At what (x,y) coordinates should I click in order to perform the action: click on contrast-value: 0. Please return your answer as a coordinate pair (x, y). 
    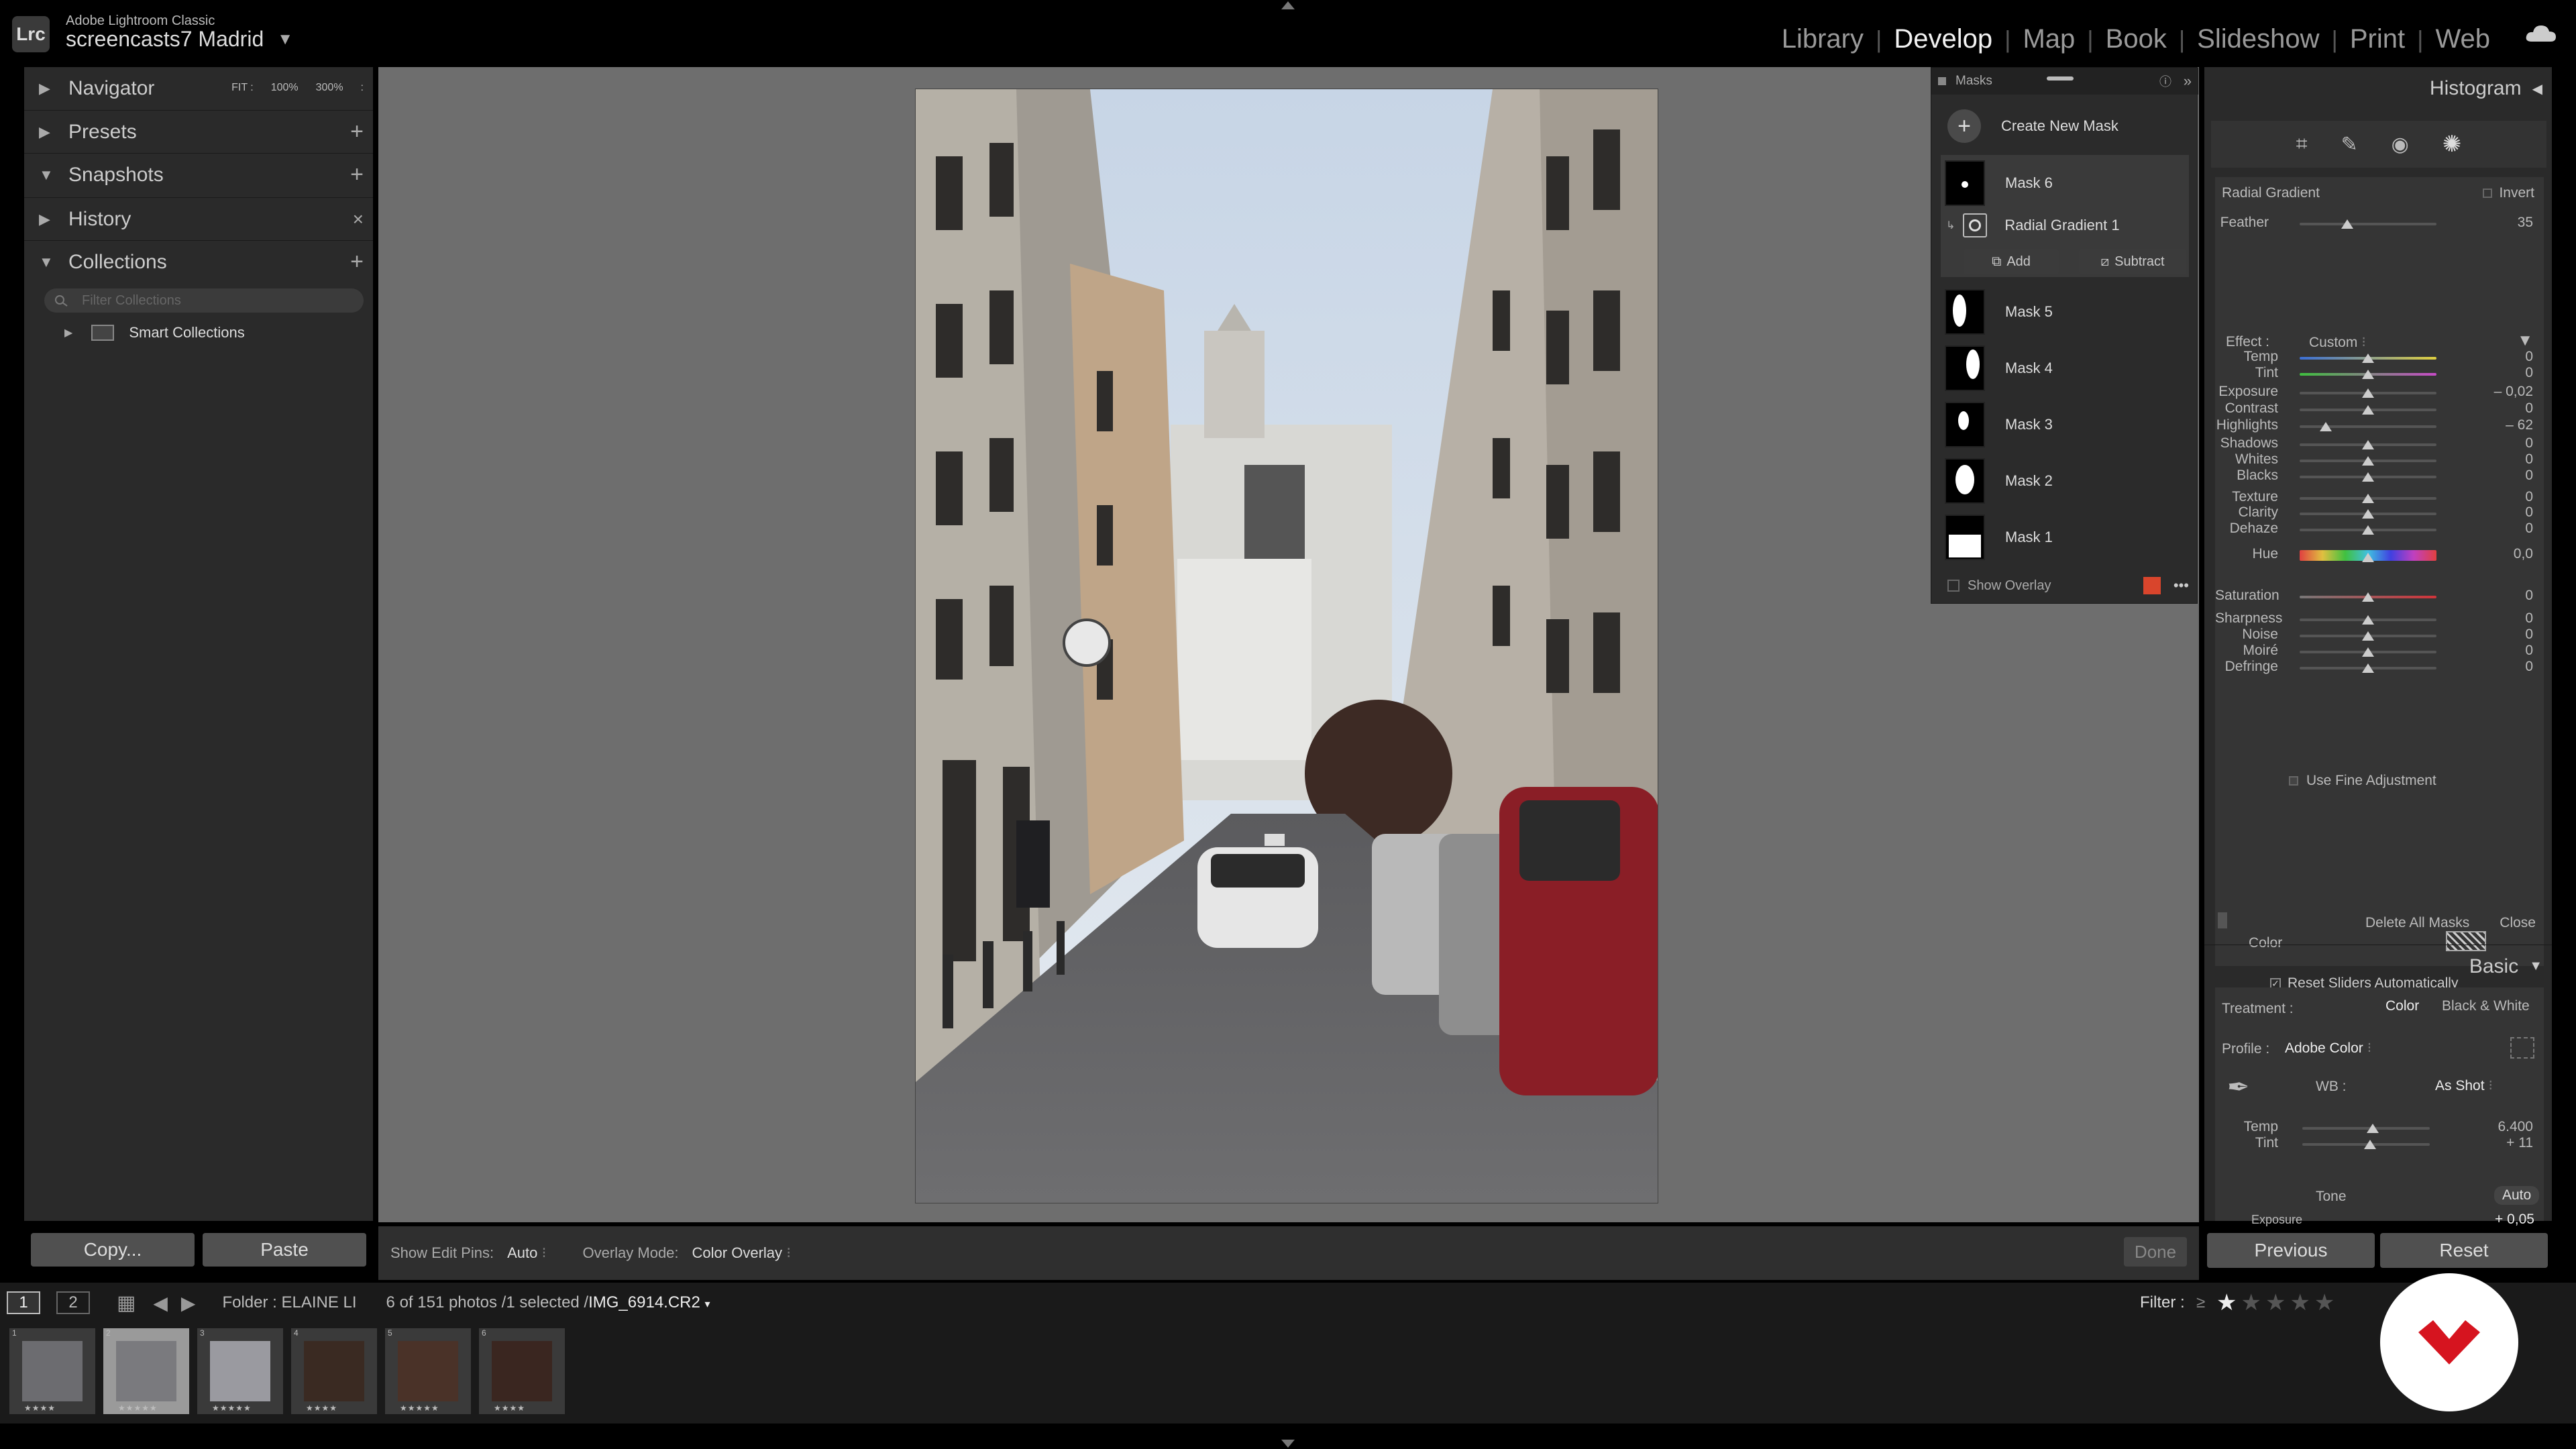
    Looking at the image, I should click on (2506, 408).